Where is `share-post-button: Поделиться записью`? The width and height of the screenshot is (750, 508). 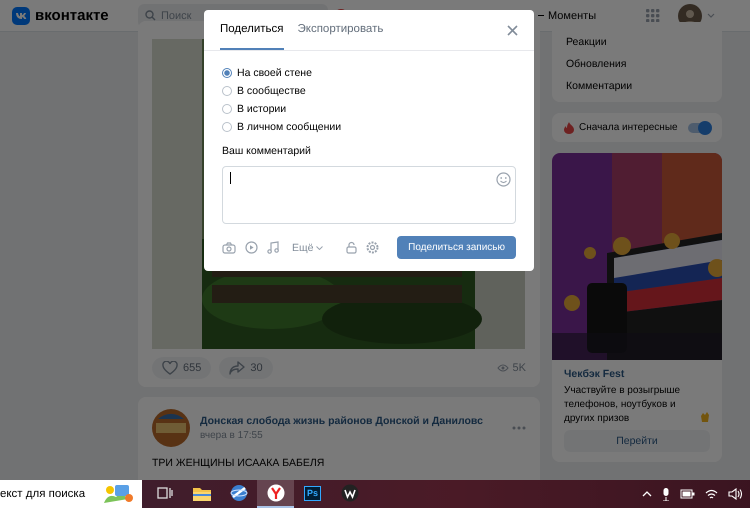
share-post-button: Поделиться записью is located at coordinates (456, 247).